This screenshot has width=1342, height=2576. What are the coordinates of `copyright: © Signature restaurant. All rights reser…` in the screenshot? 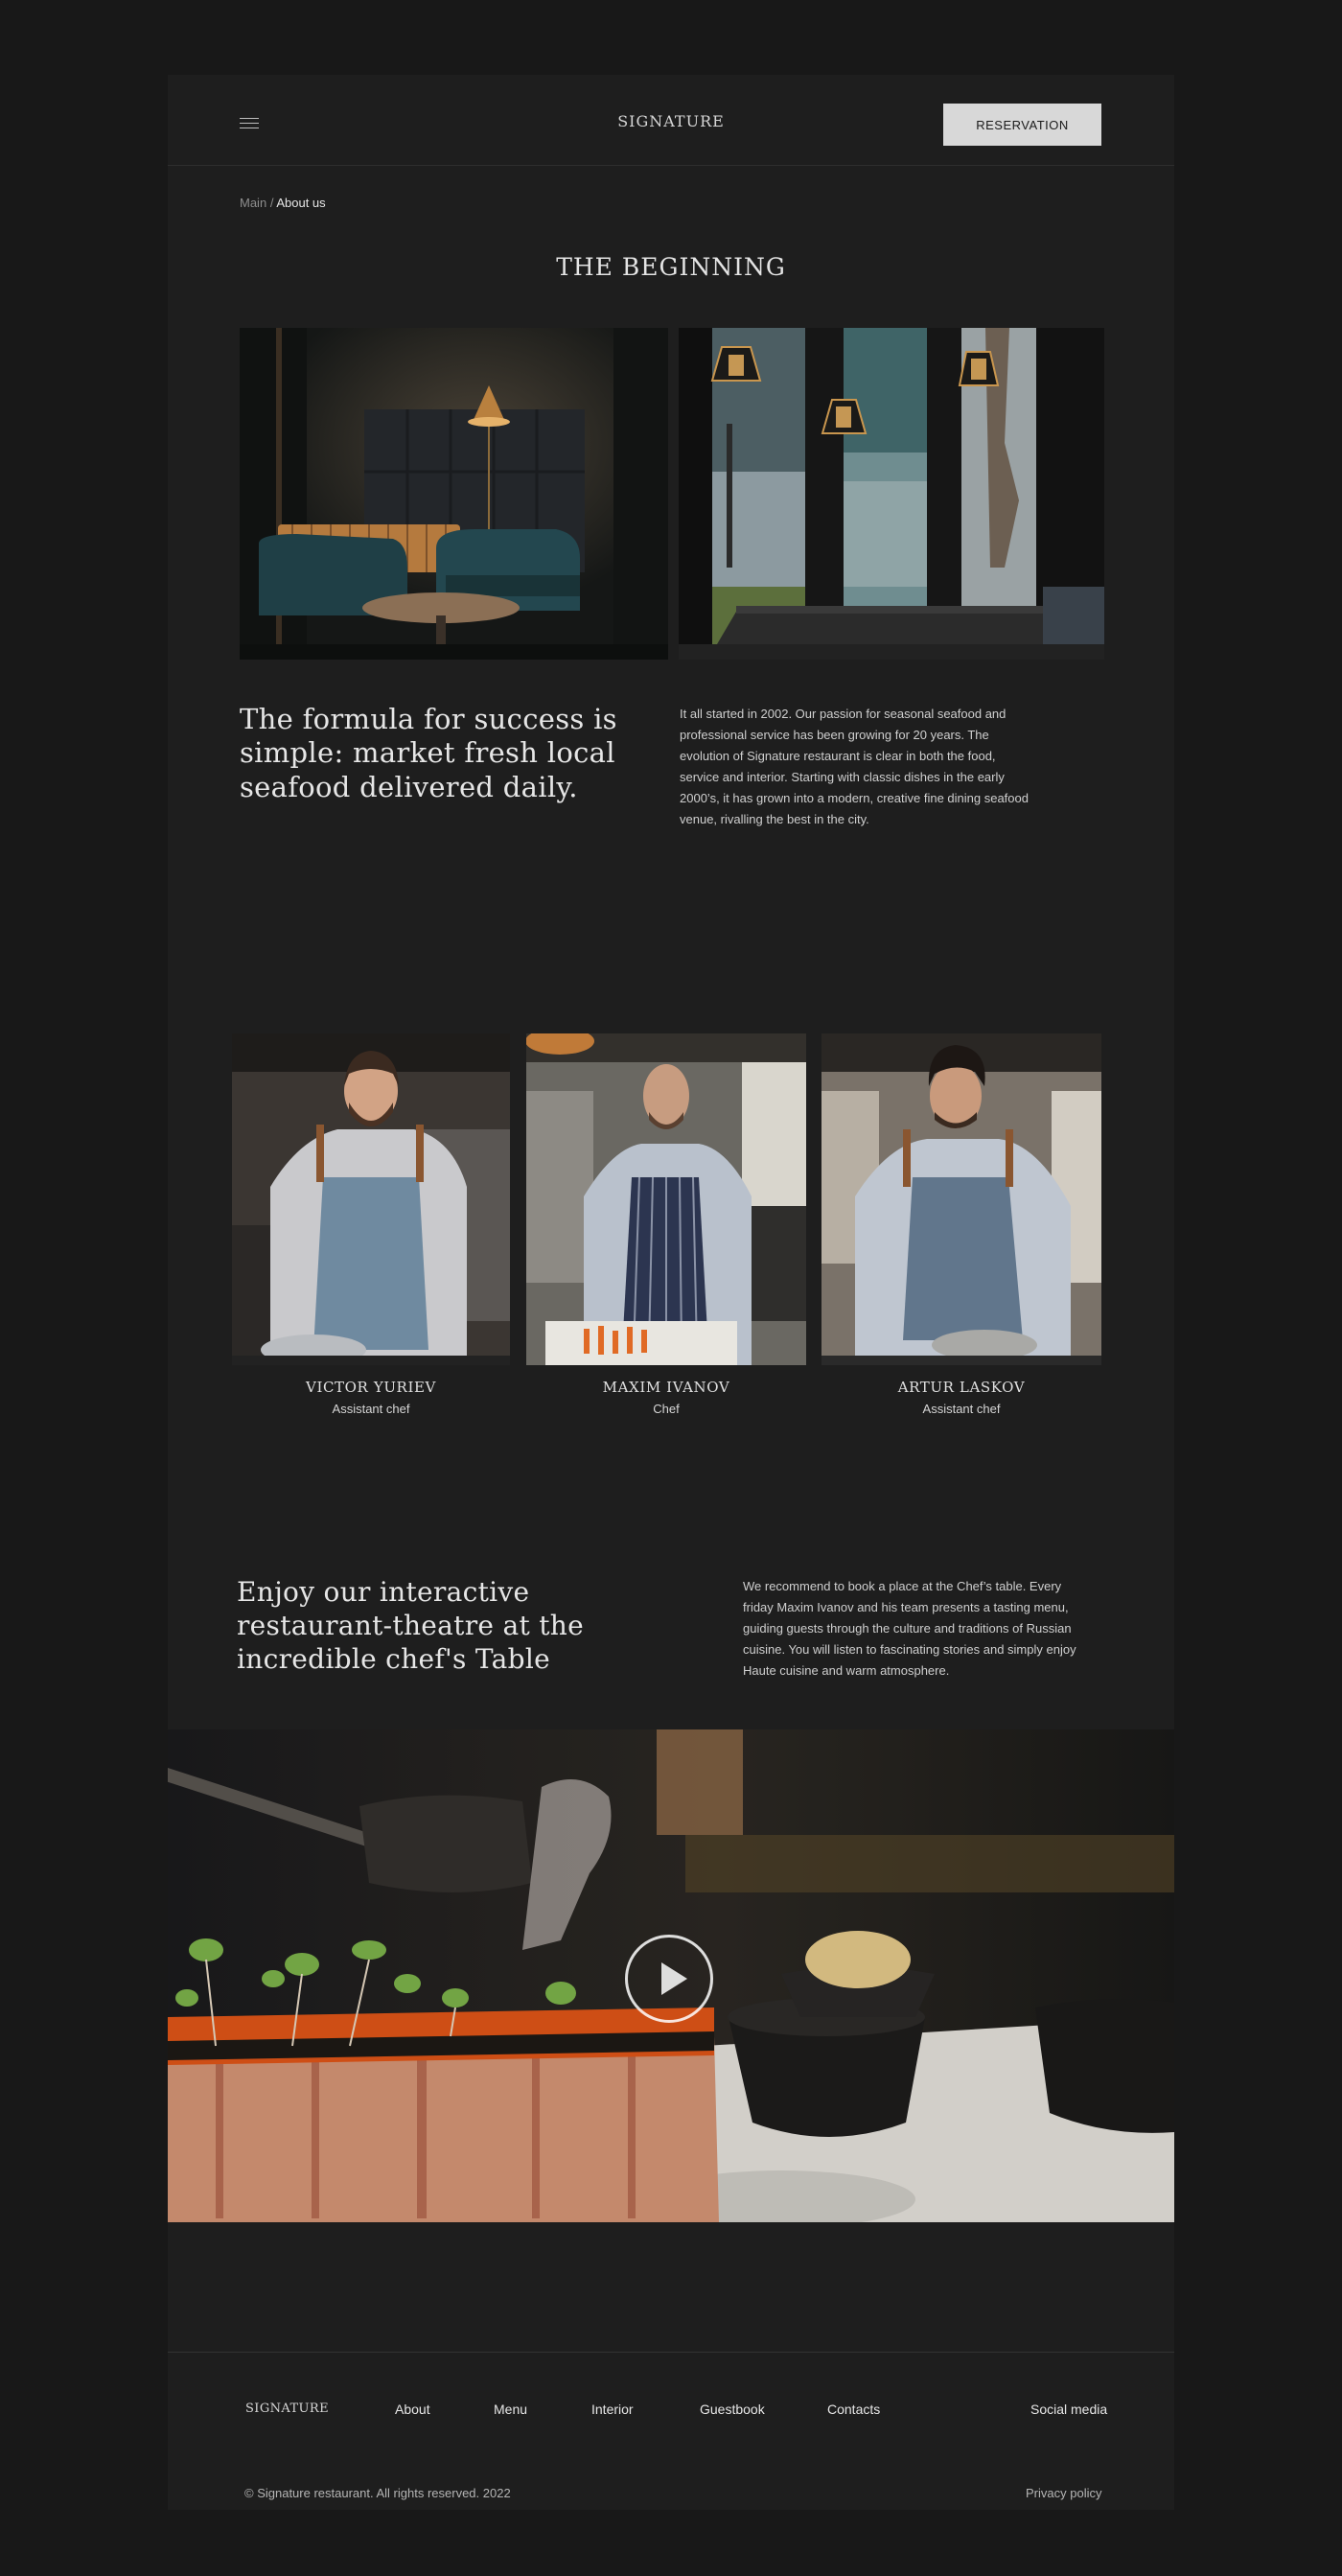 It's located at (377, 2493).